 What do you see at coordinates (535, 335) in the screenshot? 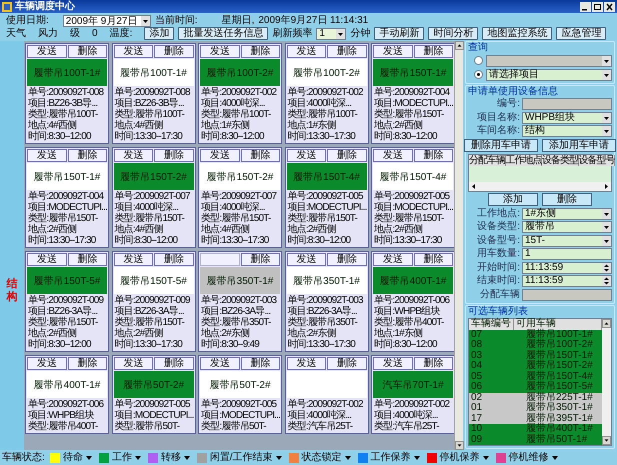
I see `vehicle-row: 07 履带吊100T-1#` at bounding box center [535, 335].